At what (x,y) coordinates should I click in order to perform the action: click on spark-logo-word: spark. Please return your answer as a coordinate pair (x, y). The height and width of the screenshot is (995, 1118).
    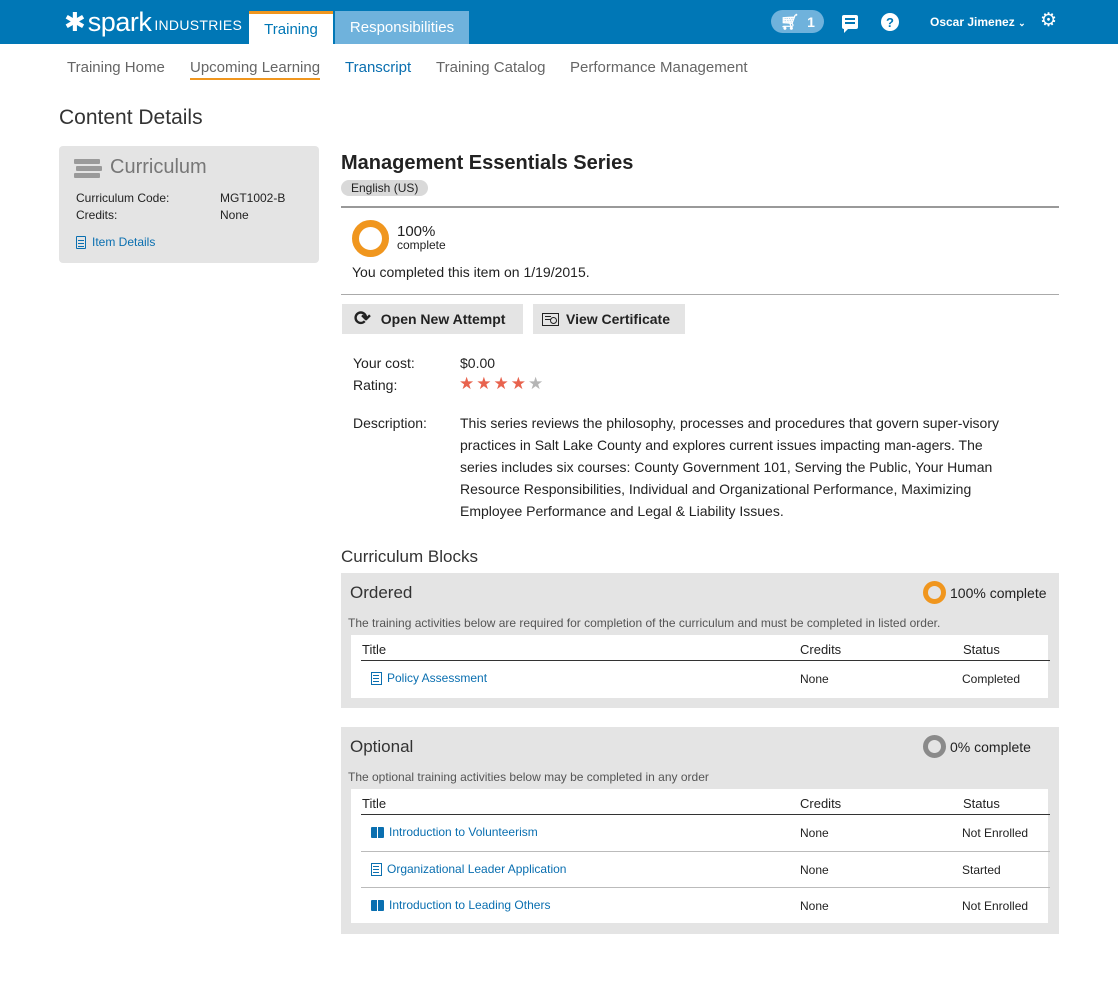
    Looking at the image, I should click on (119, 21).